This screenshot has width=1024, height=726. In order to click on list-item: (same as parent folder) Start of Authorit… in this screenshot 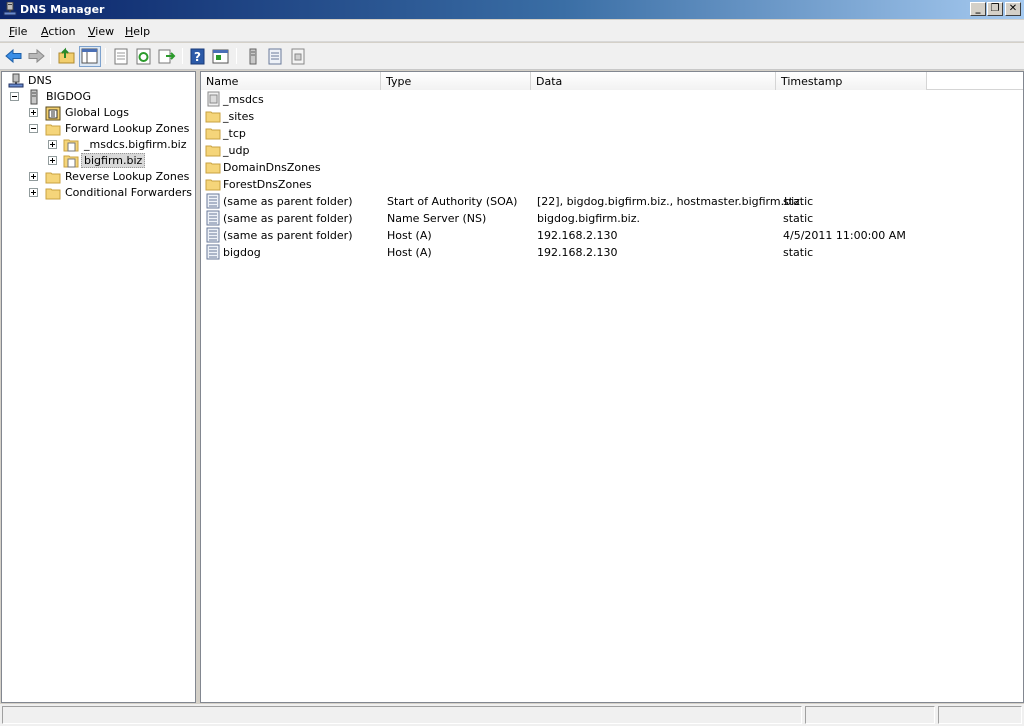, I will do `click(612, 201)`.